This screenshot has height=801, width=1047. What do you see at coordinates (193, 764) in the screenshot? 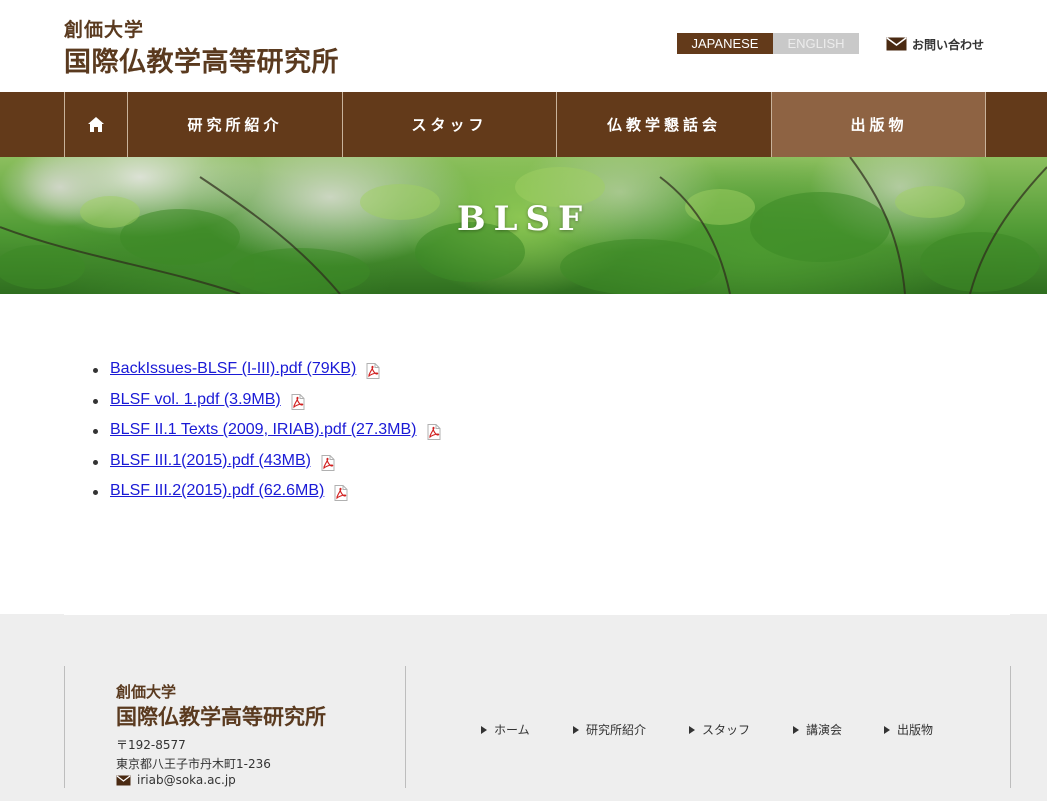
I see `footer-address: 東京都八王子市丹木町1-236` at bounding box center [193, 764].